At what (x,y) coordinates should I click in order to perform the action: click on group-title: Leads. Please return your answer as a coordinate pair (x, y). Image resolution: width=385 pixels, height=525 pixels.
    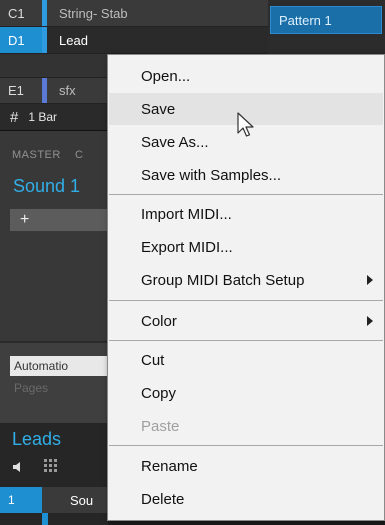
    Looking at the image, I should click on (36, 439).